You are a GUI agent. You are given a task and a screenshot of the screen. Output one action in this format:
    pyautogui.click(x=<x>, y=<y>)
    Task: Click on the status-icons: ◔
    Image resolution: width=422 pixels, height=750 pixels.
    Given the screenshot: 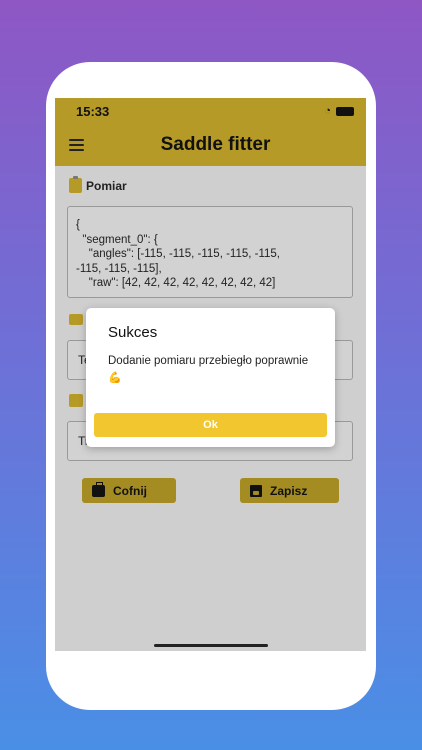 What is the action you would take?
    pyautogui.click(x=339, y=111)
    